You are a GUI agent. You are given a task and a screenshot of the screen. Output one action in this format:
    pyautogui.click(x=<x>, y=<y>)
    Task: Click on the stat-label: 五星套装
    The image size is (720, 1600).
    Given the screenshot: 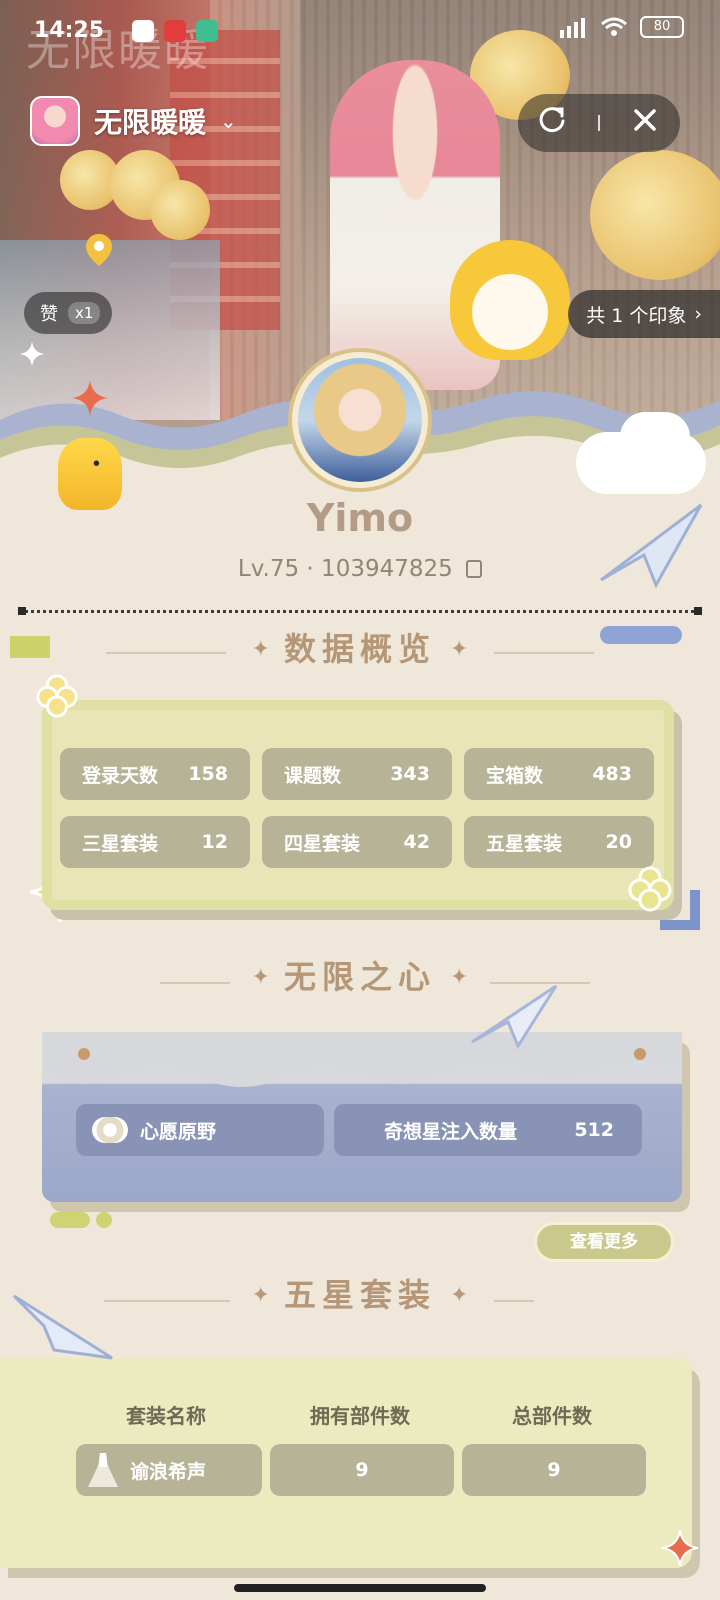 What is the action you would take?
    pyautogui.click(x=524, y=843)
    